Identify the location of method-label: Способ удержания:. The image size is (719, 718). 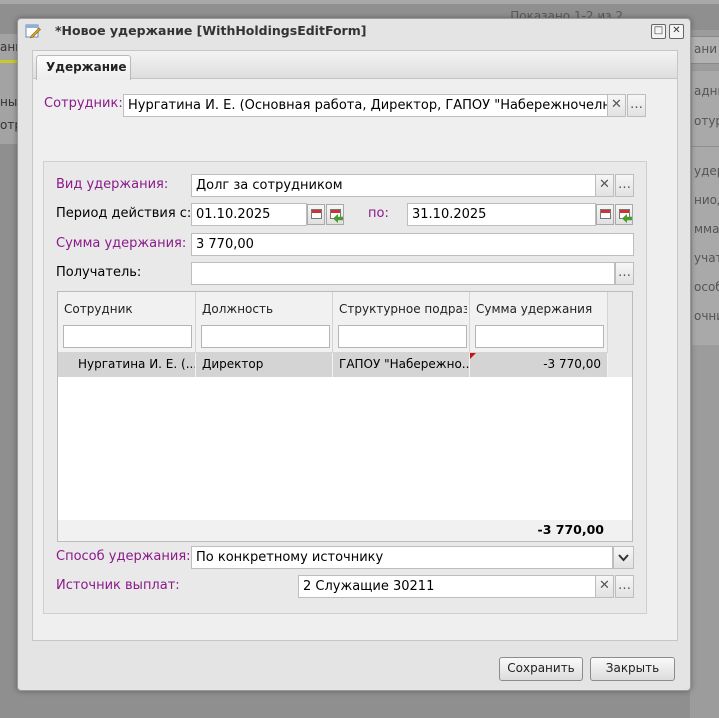
(123, 556).